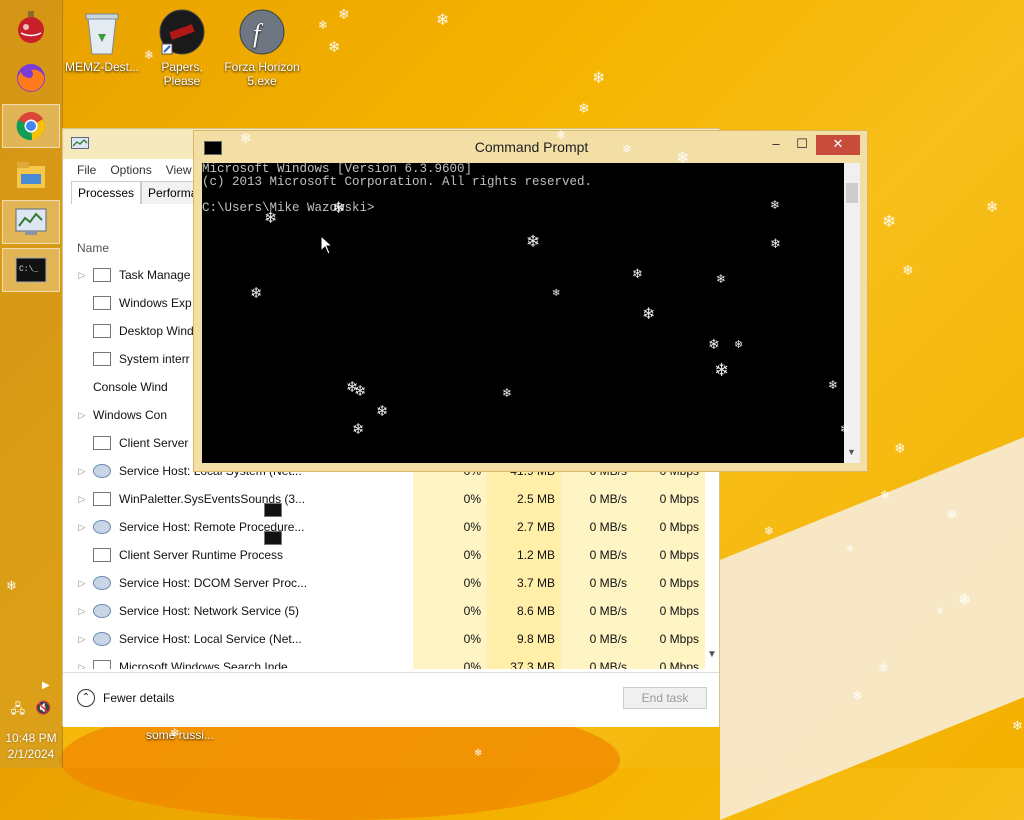 The height and width of the screenshot is (820, 1024). I want to click on tab-processes: Processes, so click(106, 192).